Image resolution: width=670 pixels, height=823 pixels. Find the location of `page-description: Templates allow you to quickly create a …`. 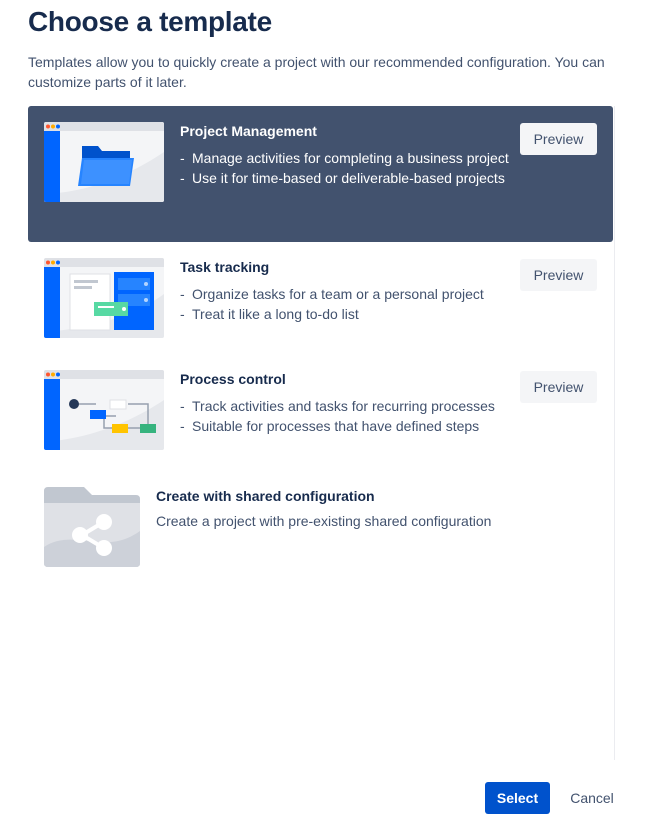

page-description: Templates allow you to quickly create a … is located at coordinates (316, 72).